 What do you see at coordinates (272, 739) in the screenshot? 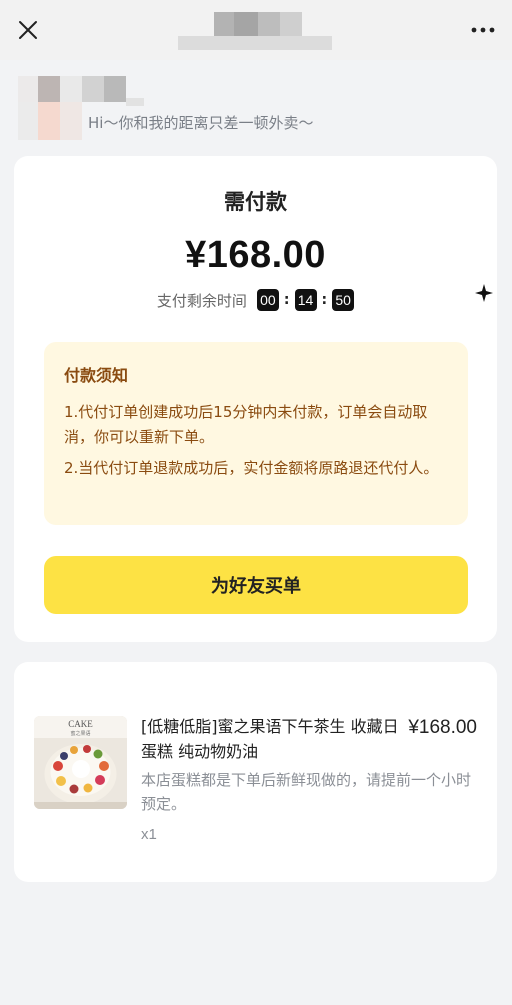
I see `product-name: [低糖低脂]蜜之果语下午茶生 收藏日蛋糕 纯动物奶油` at bounding box center [272, 739].